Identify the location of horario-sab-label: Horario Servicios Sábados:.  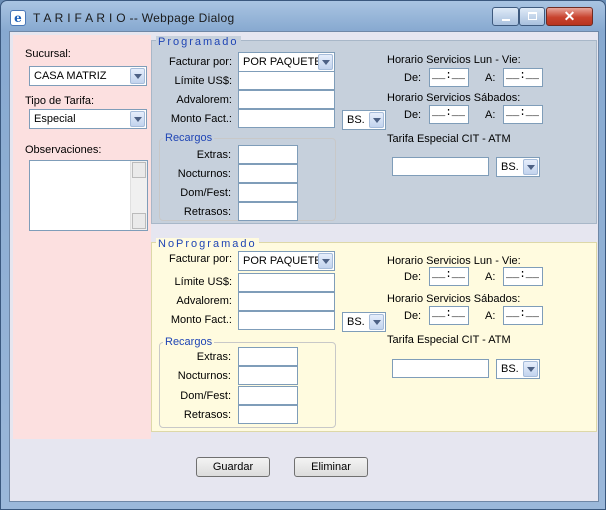
(454, 299).